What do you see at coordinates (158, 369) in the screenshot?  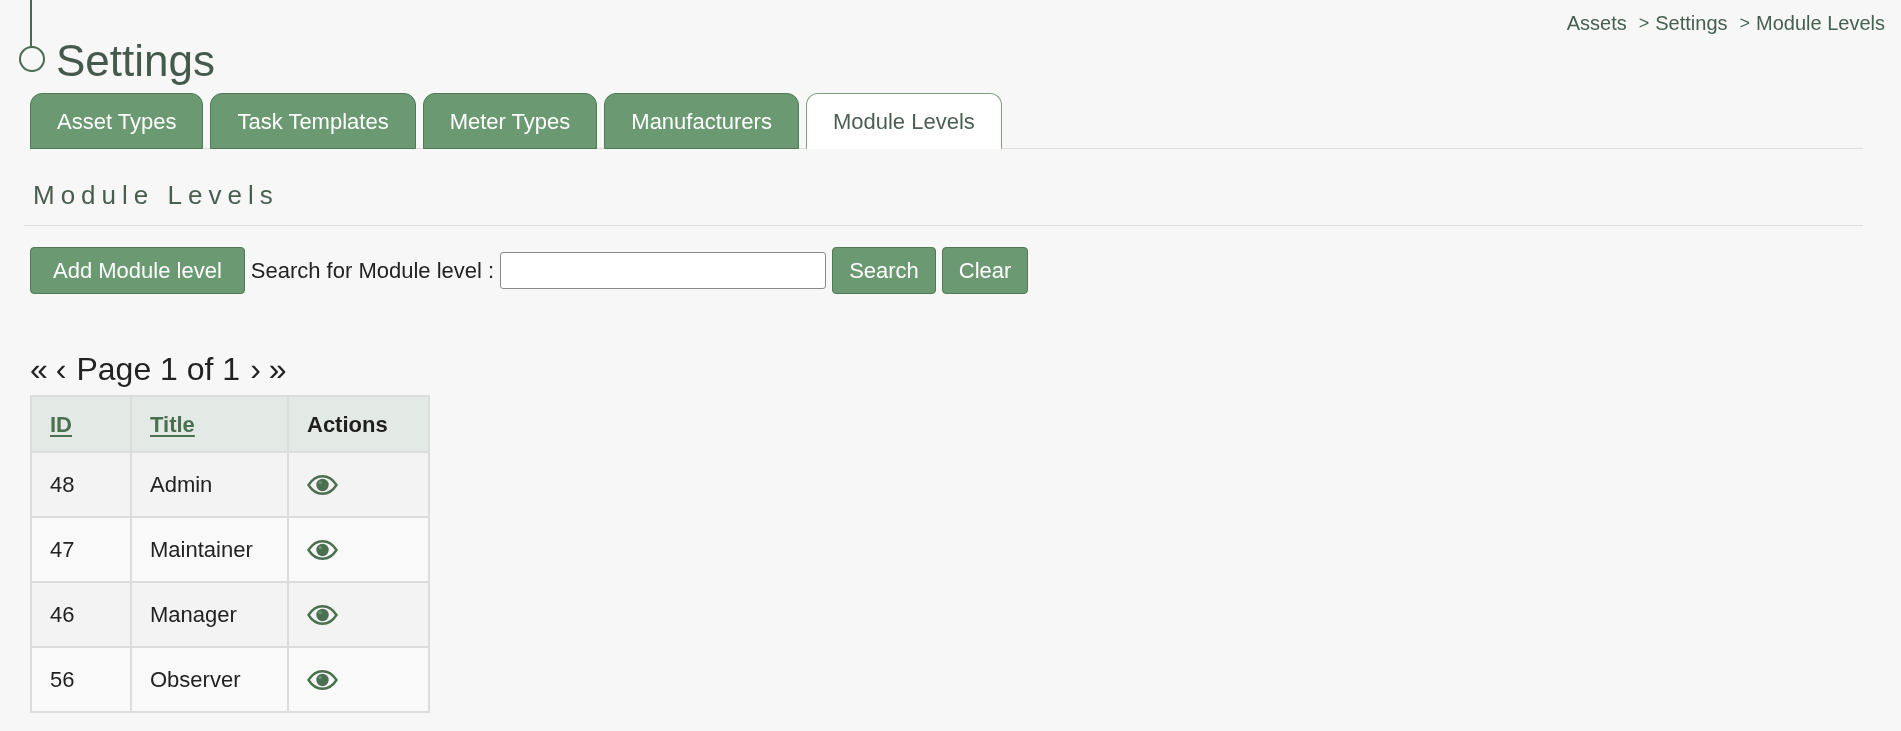 I see `page-indicator: Page 1 of 1` at bounding box center [158, 369].